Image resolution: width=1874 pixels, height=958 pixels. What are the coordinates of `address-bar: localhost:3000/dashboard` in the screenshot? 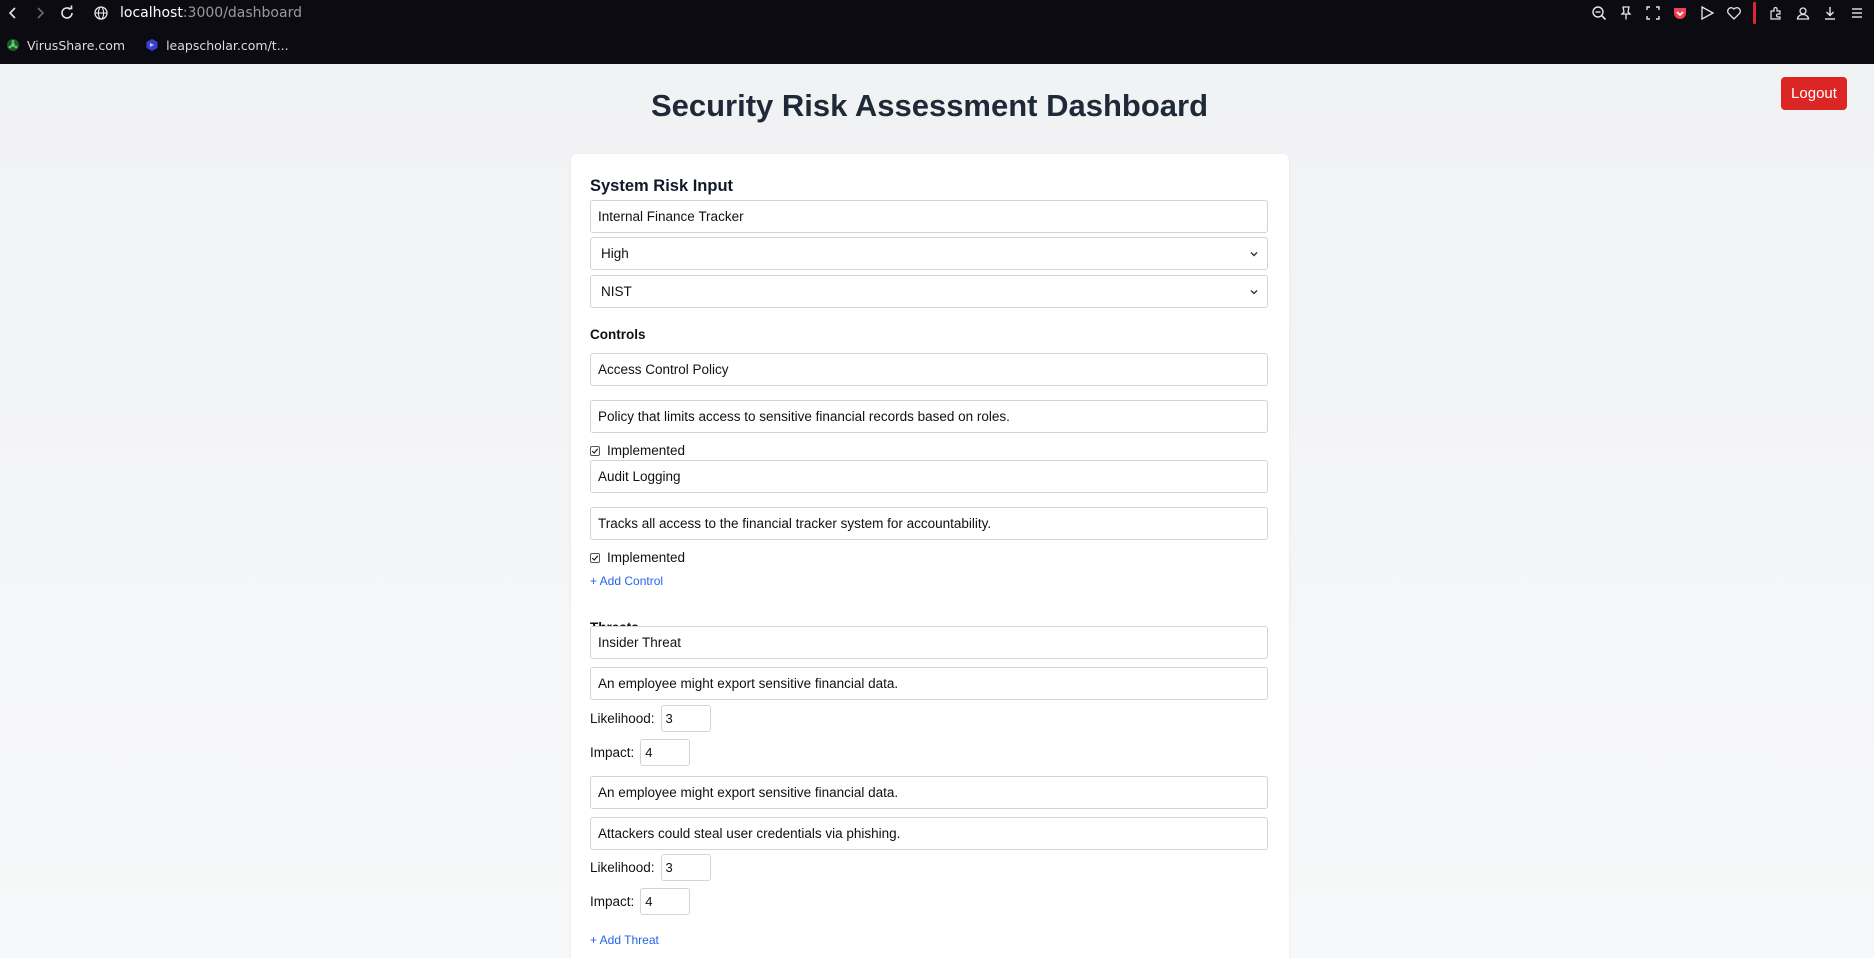 It's located at (211, 13).